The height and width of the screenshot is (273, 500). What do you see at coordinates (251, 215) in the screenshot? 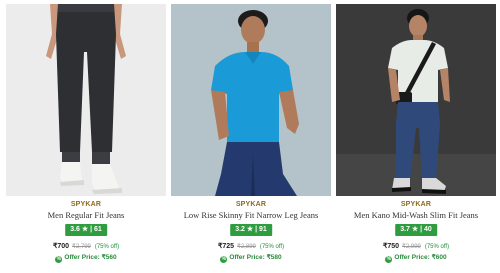
I see `product-title: Low Rise Skinny Fit Narrow Leg Jeans` at bounding box center [251, 215].